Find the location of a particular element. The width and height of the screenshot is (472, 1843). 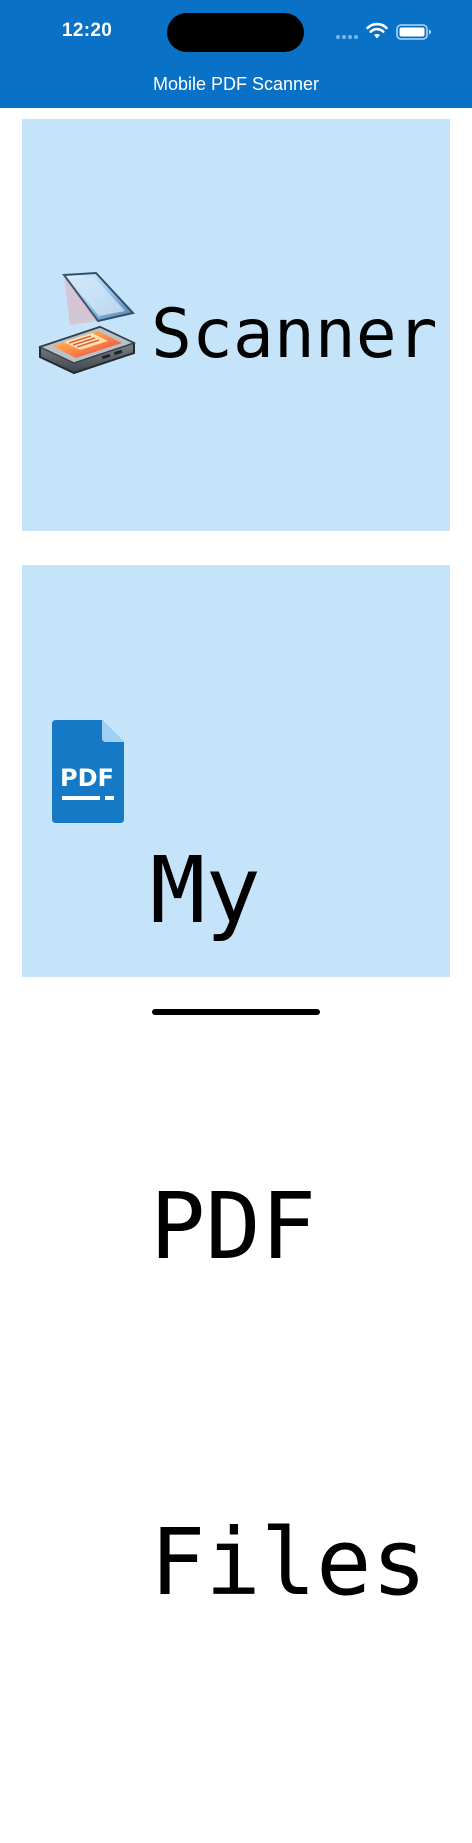

dynamic-island is located at coordinates (235, 32).